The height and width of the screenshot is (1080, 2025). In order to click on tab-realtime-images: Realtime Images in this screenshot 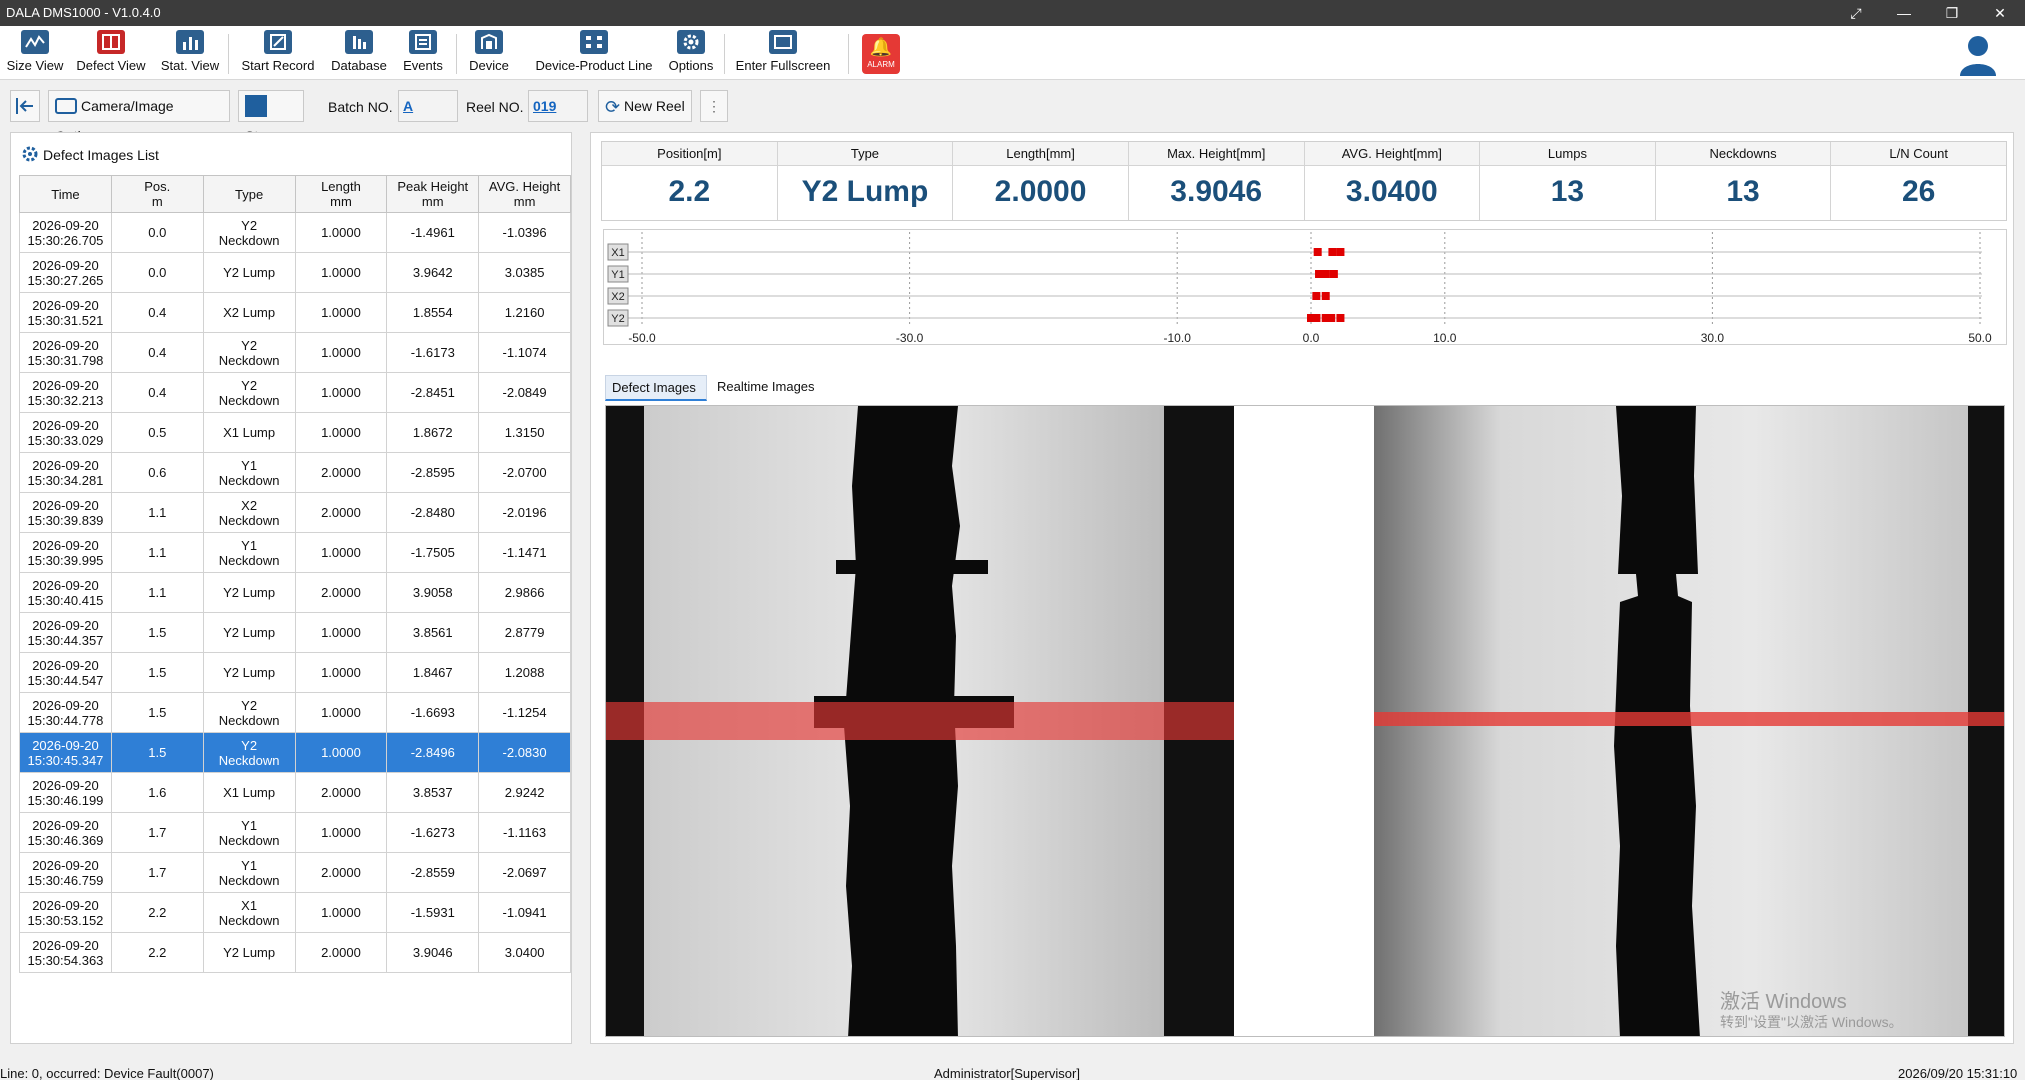, I will do `click(768, 388)`.